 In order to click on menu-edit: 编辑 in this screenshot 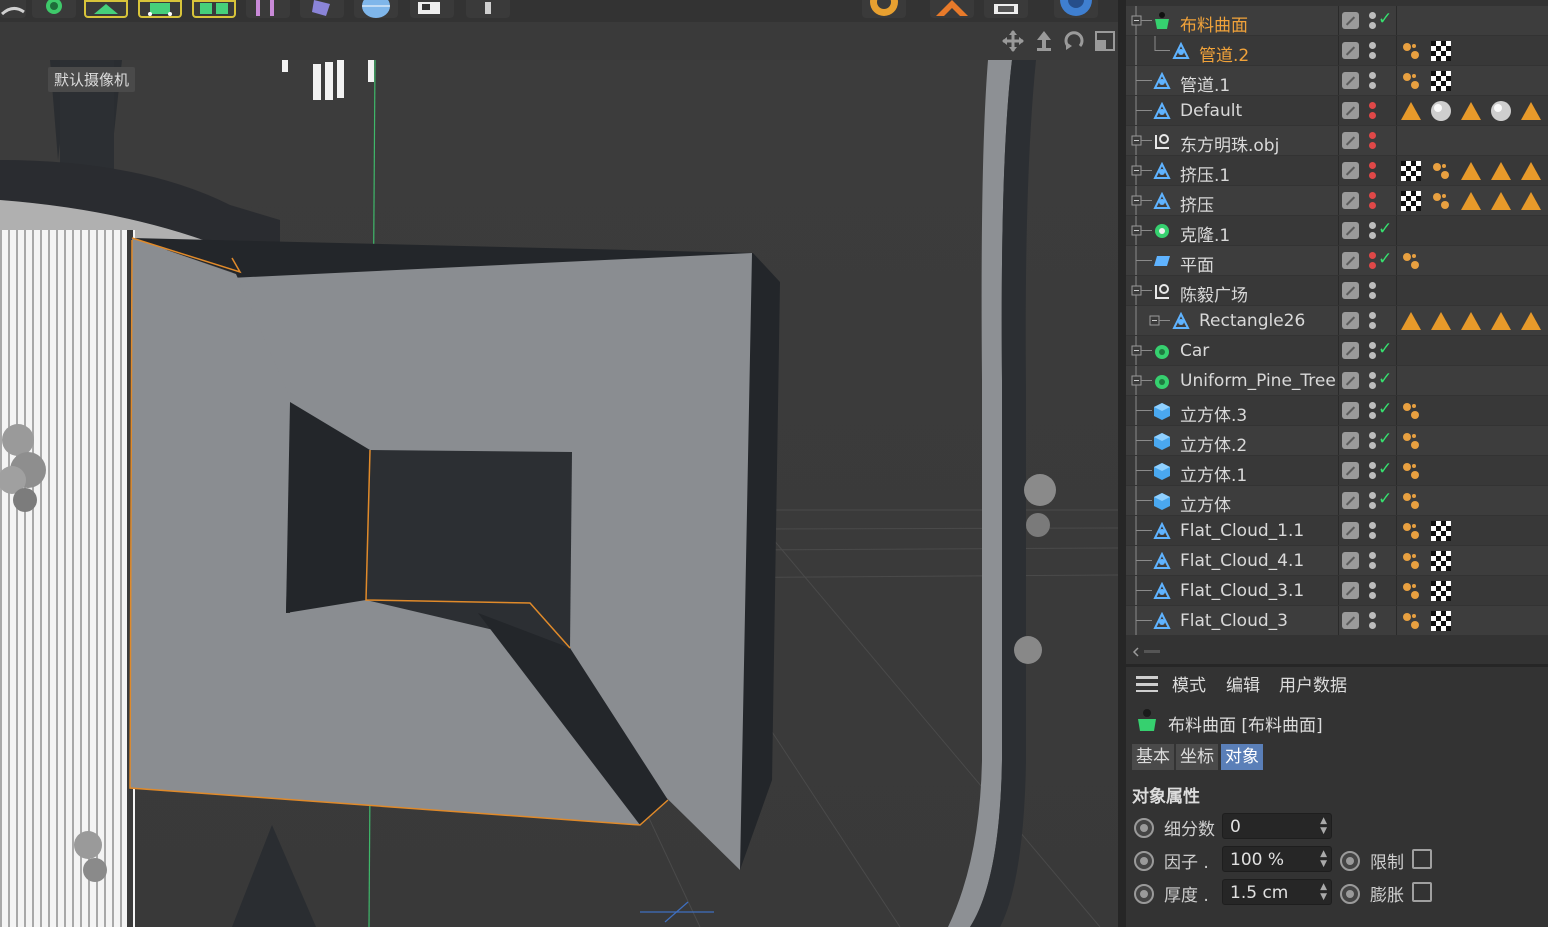, I will do `click(1243, 683)`.